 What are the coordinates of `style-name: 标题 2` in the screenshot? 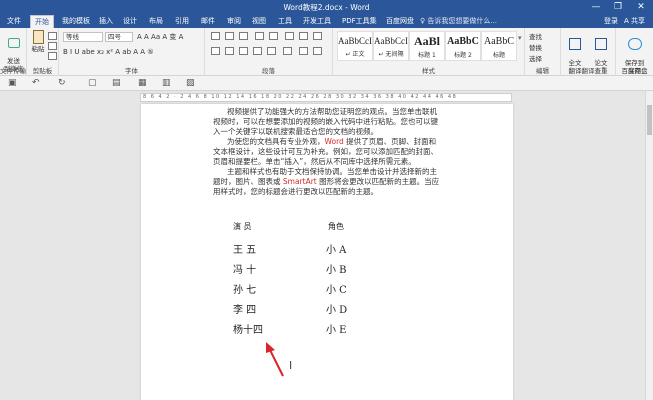 It's located at (463, 55).